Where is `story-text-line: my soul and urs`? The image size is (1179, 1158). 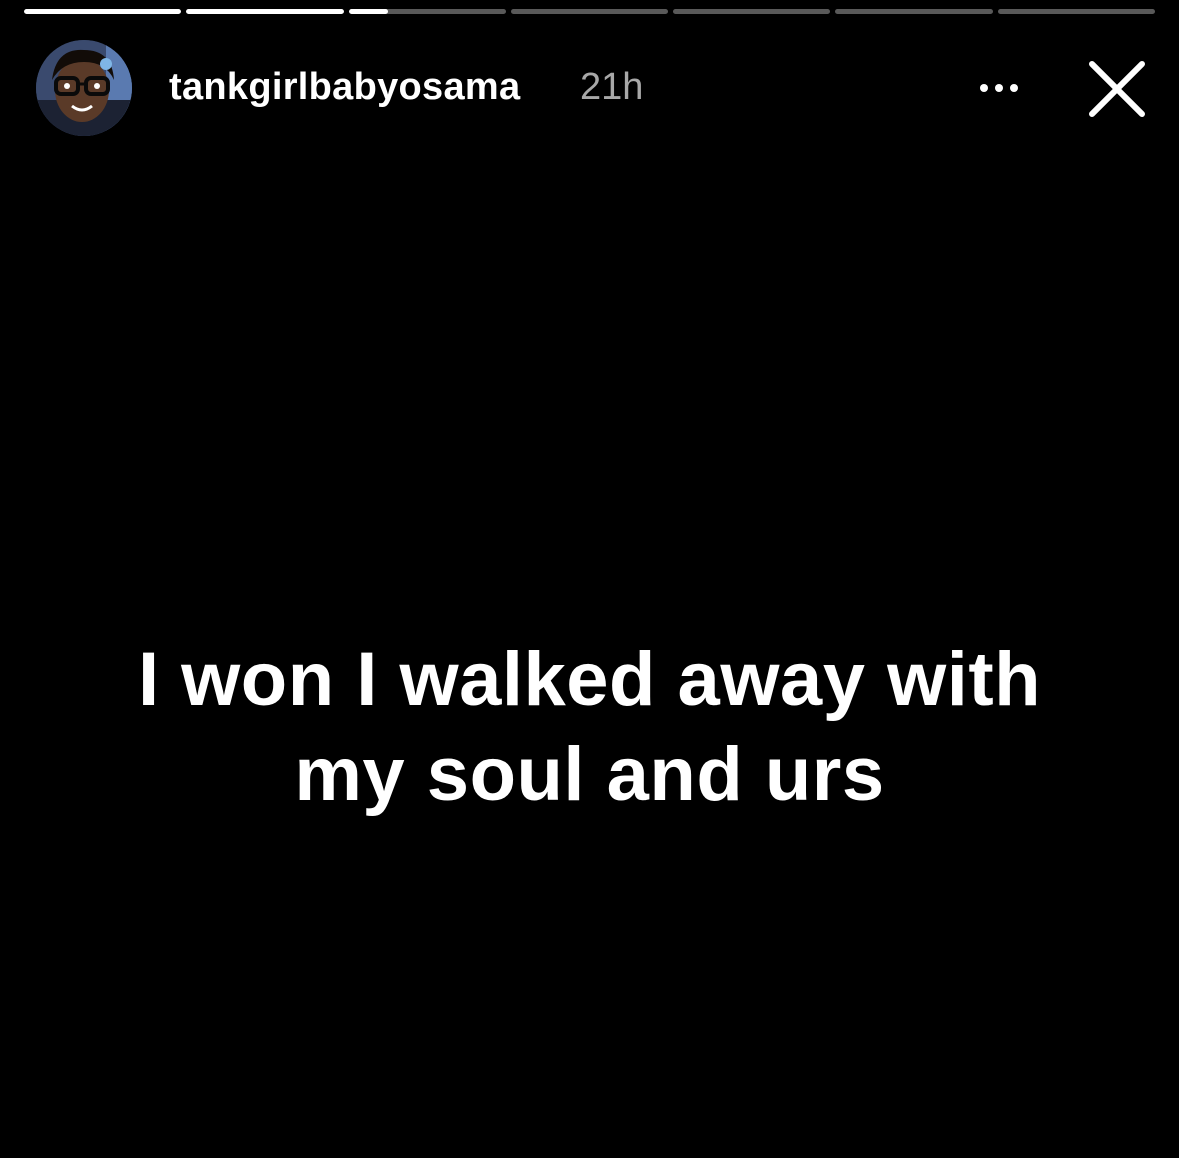 story-text-line: my soul and urs is located at coordinates (589, 774).